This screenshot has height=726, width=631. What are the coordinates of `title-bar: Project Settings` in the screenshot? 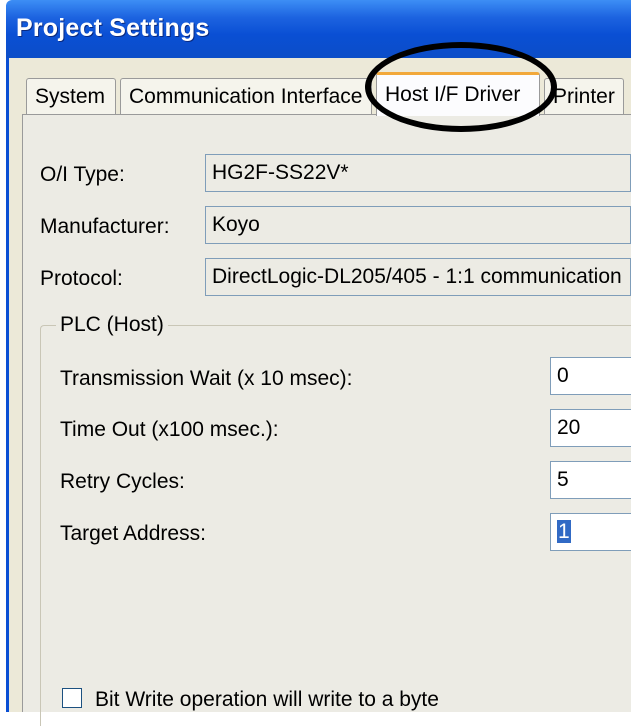 It's located at (318, 29).